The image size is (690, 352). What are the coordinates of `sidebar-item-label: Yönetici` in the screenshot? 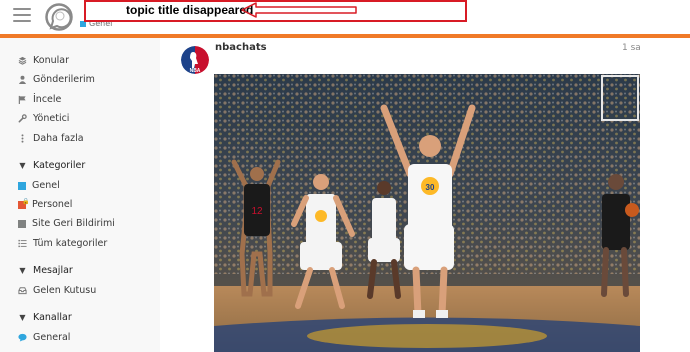 It's located at (51, 118).